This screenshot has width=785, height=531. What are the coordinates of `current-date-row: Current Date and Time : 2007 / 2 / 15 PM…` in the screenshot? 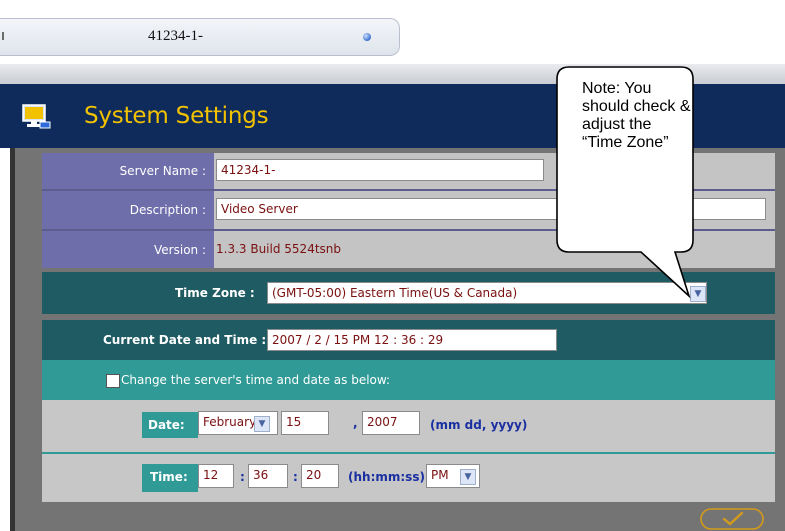 It's located at (408, 340).